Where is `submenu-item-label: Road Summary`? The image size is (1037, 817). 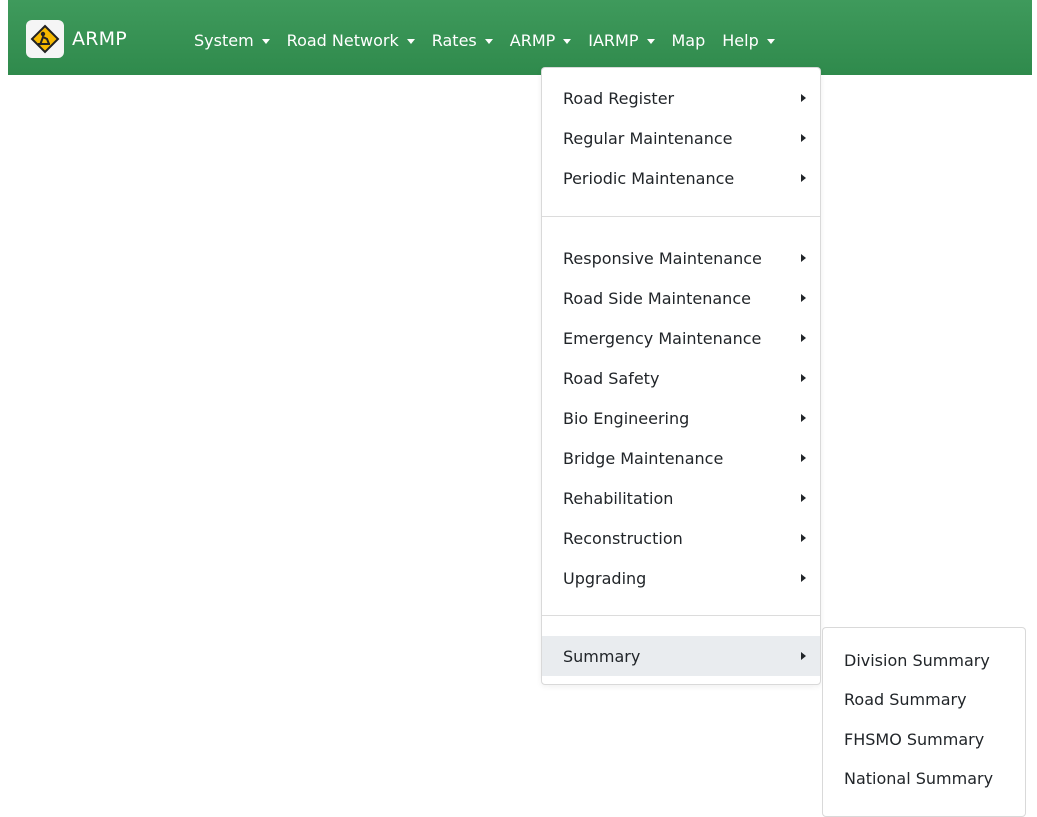 submenu-item-label: Road Summary is located at coordinates (905, 699).